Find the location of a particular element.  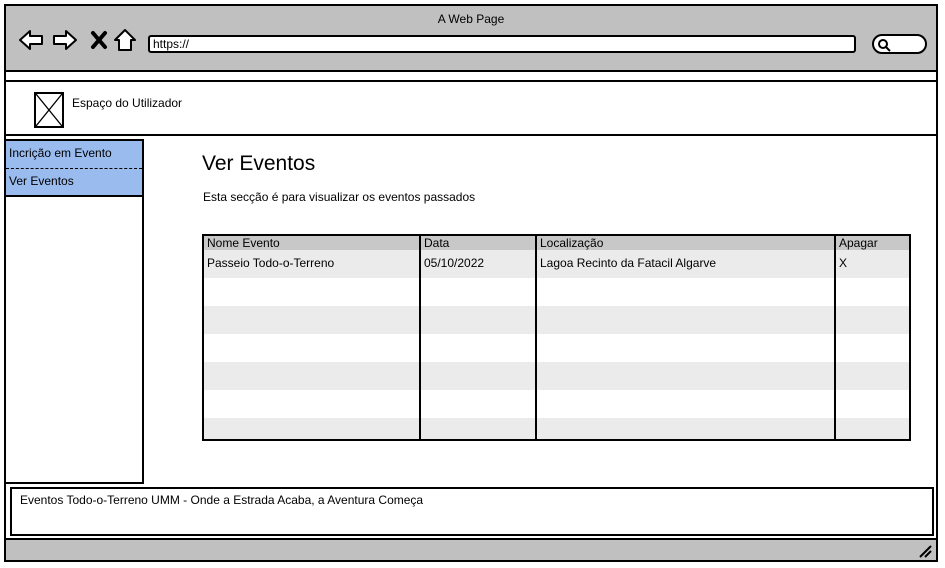

header-title: Espaço do Utilizador is located at coordinates (127, 103).